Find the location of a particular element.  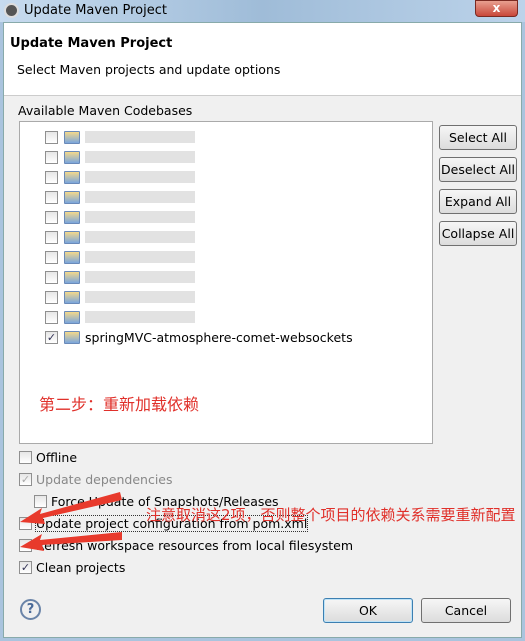

annotation-arrows is located at coordinates (71, 521).